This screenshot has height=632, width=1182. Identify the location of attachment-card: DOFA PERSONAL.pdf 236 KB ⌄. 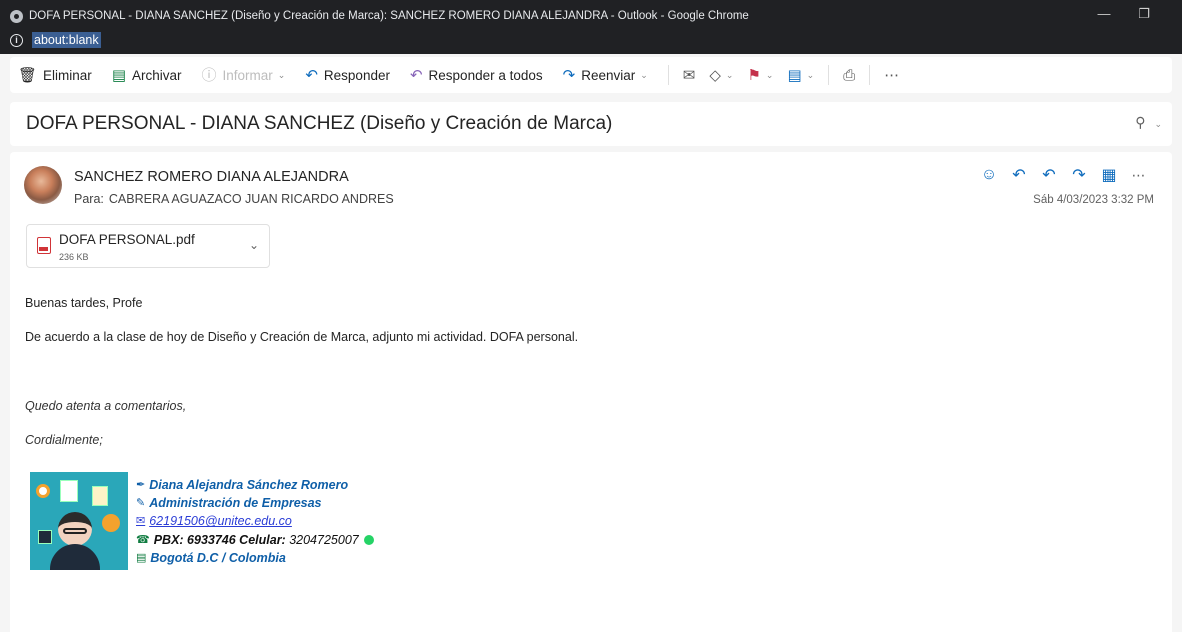
(148, 246).